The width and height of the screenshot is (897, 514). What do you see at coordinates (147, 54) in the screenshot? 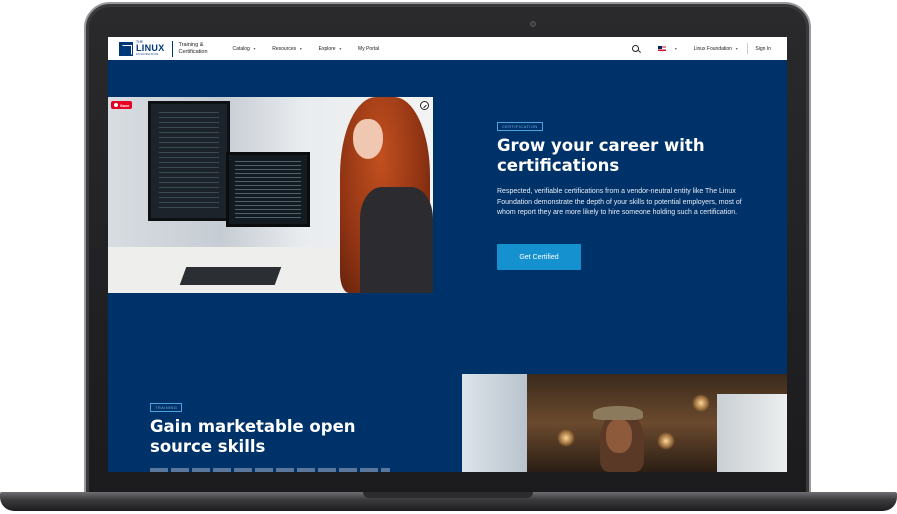
I see `logo-foundation: FOUNDATION` at bounding box center [147, 54].